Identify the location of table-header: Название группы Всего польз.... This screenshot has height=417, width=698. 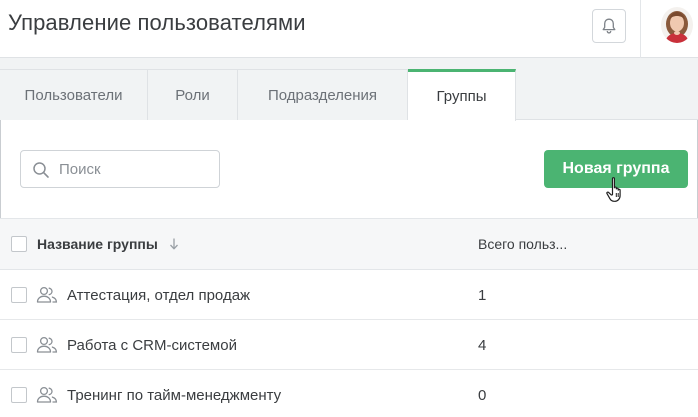
(349, 244).